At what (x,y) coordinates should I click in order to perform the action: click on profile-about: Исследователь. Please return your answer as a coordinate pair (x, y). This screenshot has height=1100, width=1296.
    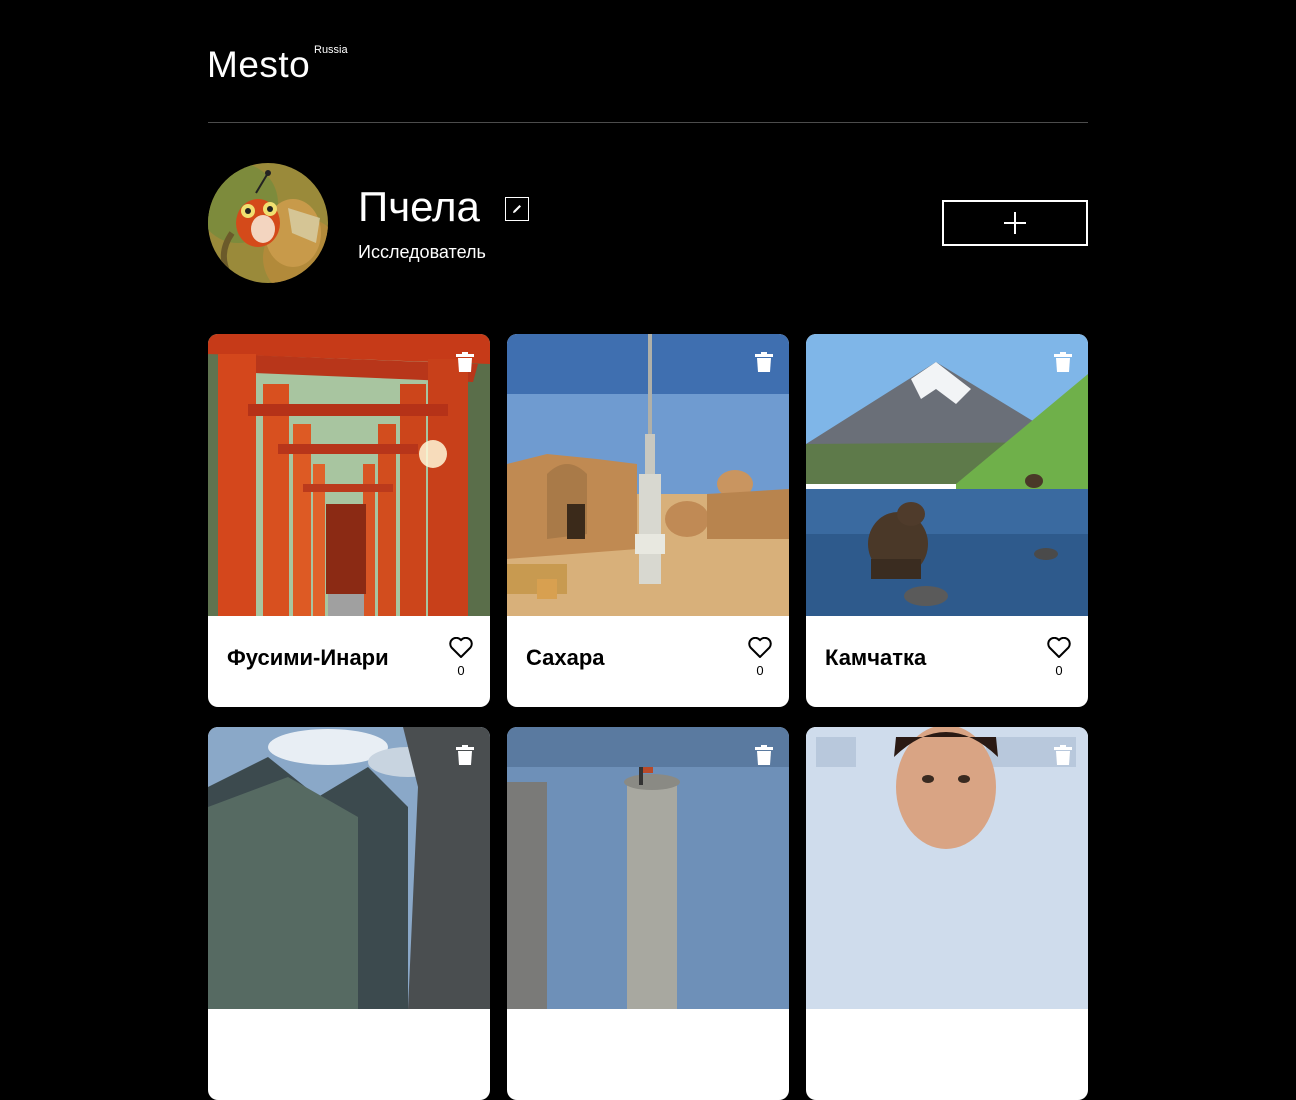
    Looking at the image, I should click on (422, 252).